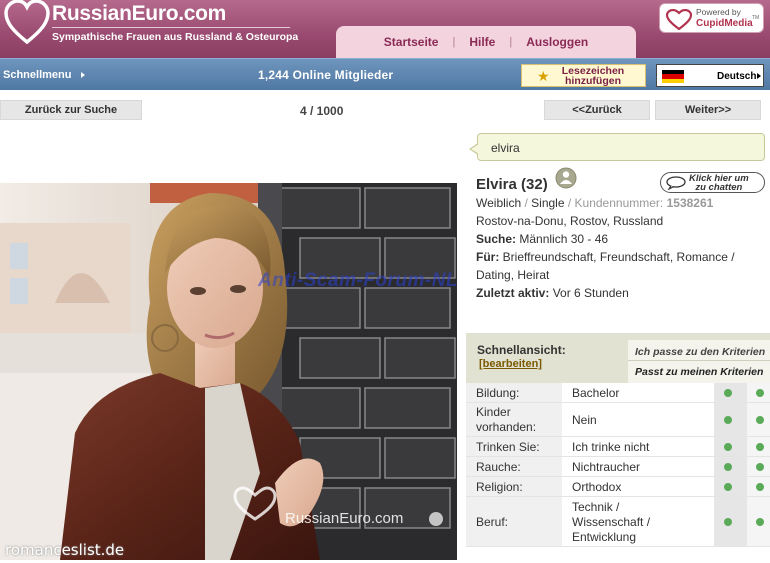 The image size is (770, 563). Describe the element at coordinates (498, 467) in the screenshot. I see `row-label: Rauche:` at that location.